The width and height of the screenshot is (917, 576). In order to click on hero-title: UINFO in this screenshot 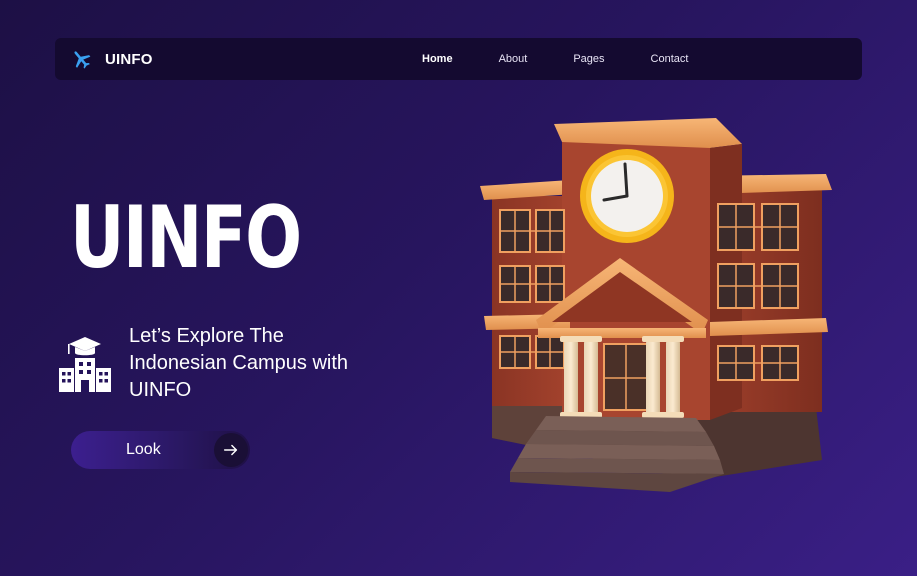, I will do `click(186, 238)`.